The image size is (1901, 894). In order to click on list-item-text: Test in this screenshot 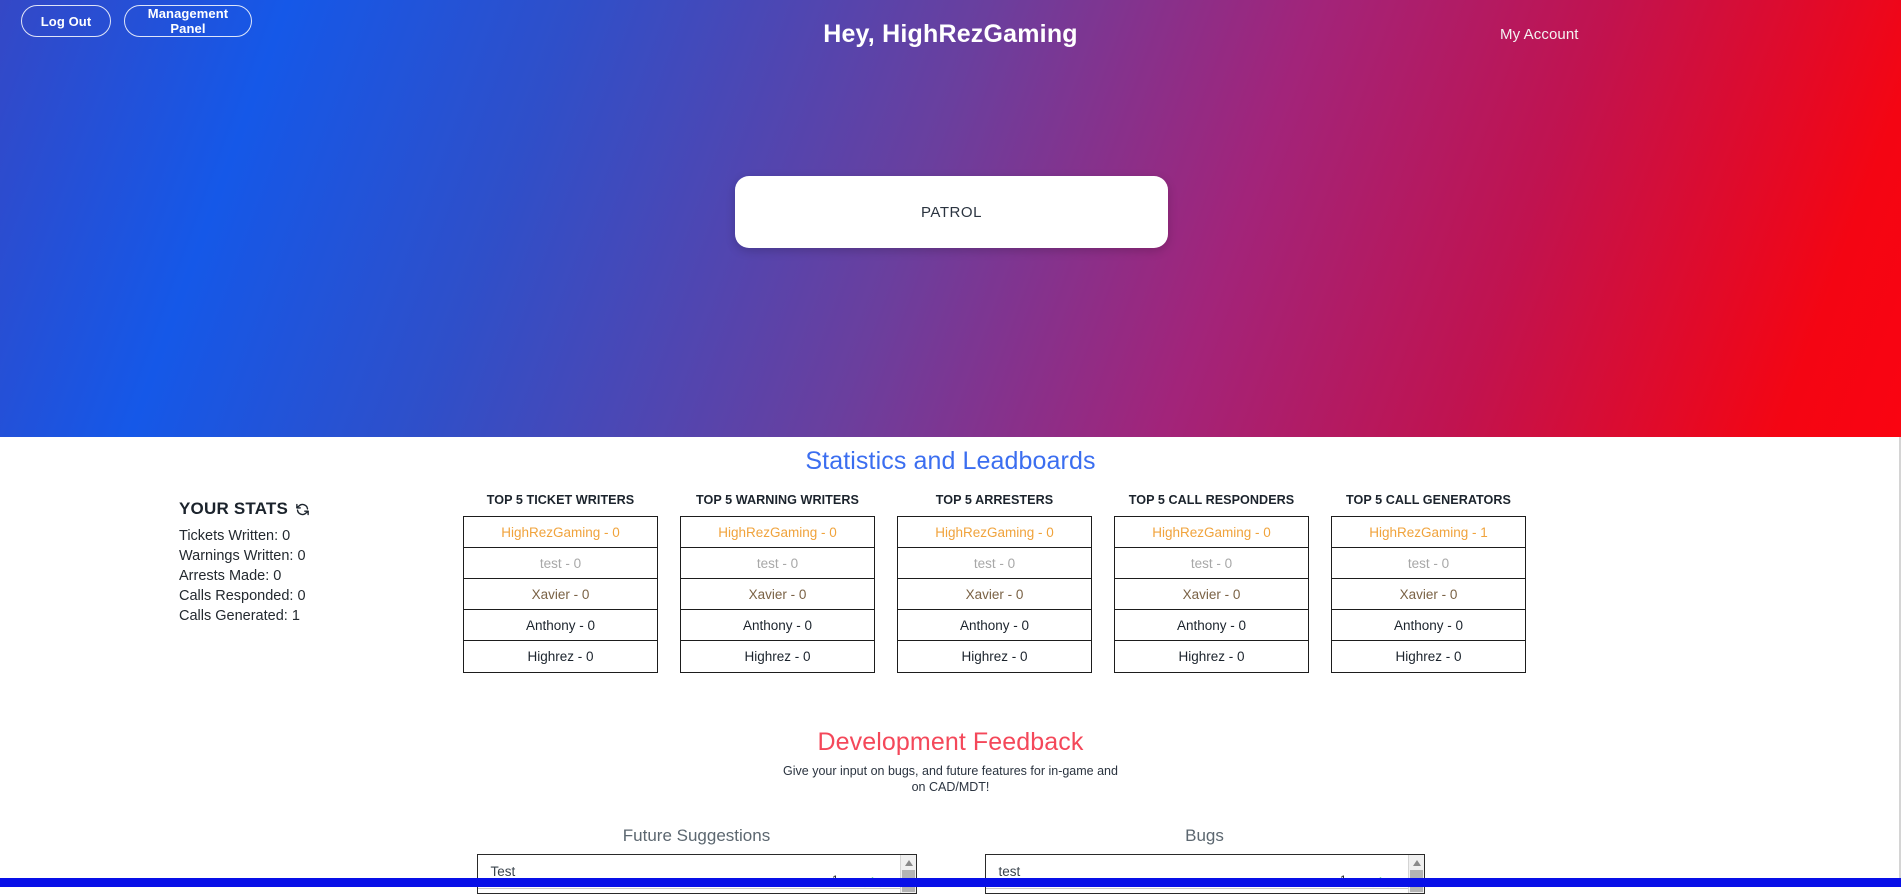, I will do `click(503, 871)`.